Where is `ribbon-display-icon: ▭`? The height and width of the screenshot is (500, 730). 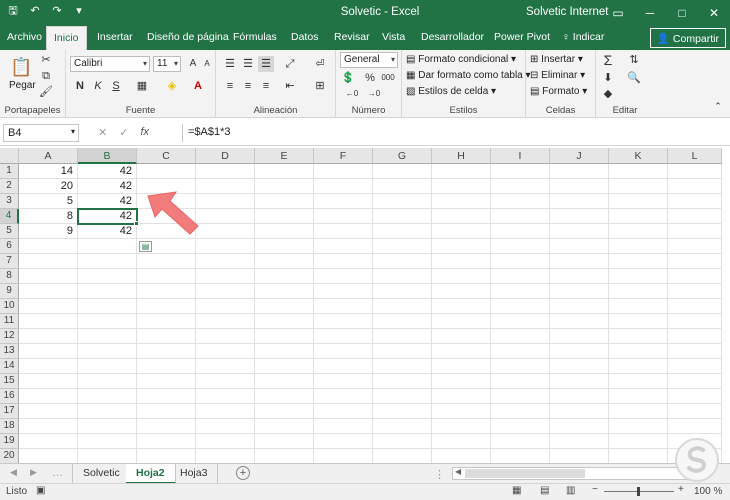 ribbon-display-icon: ▭ is located at coordinates (618, 13).